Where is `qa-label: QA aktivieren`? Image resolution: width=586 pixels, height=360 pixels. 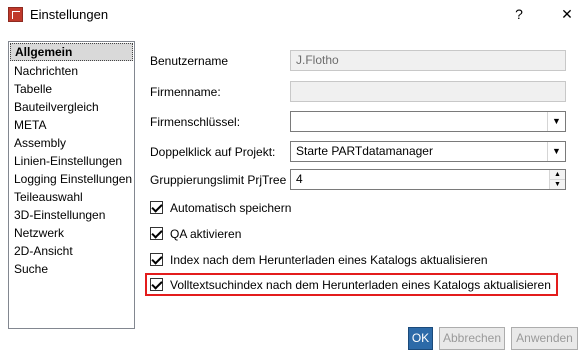 qa-label: QA aktivieren is located at coordinates (206, 234).